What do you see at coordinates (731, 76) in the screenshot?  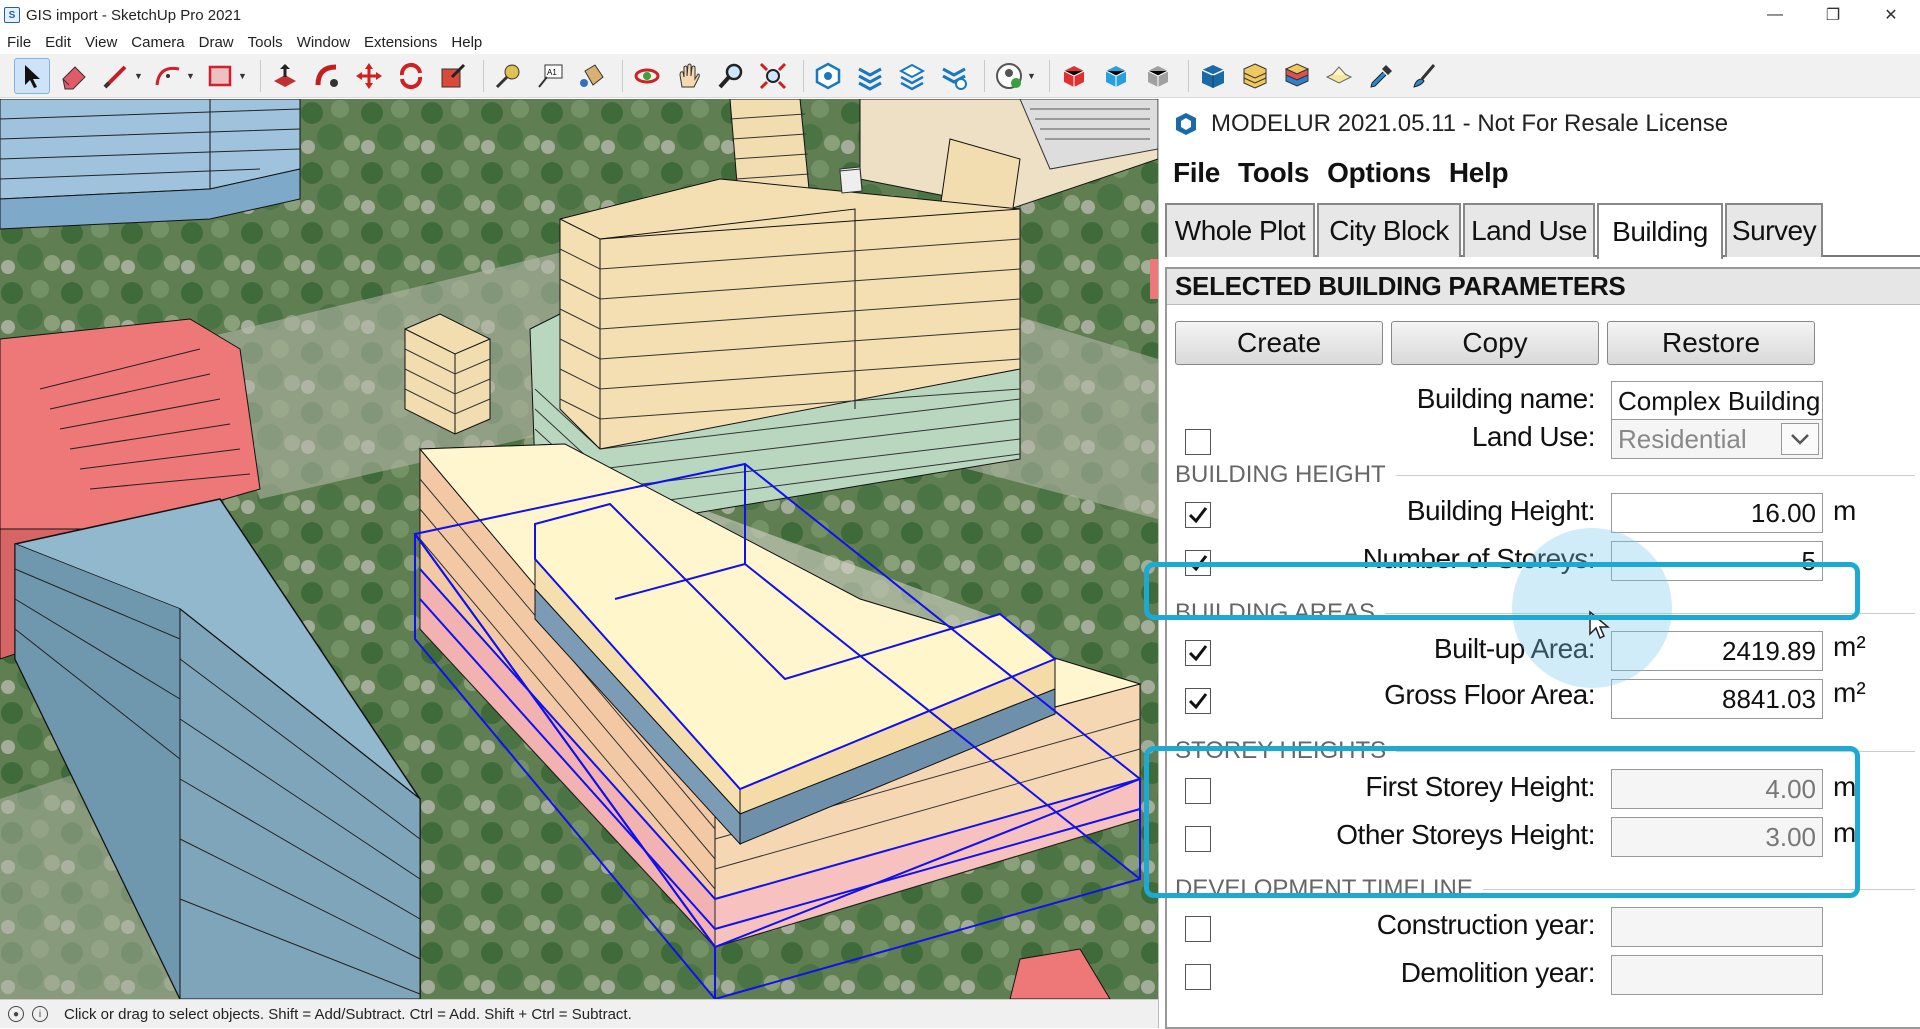 I see `zoom-tool-icon` at bounding box center [731, 76].